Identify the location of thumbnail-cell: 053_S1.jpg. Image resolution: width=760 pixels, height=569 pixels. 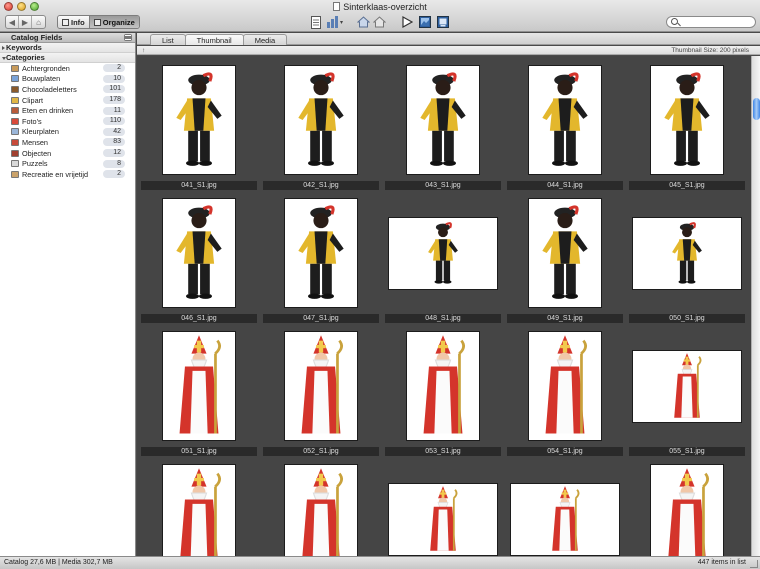
(443, 390).